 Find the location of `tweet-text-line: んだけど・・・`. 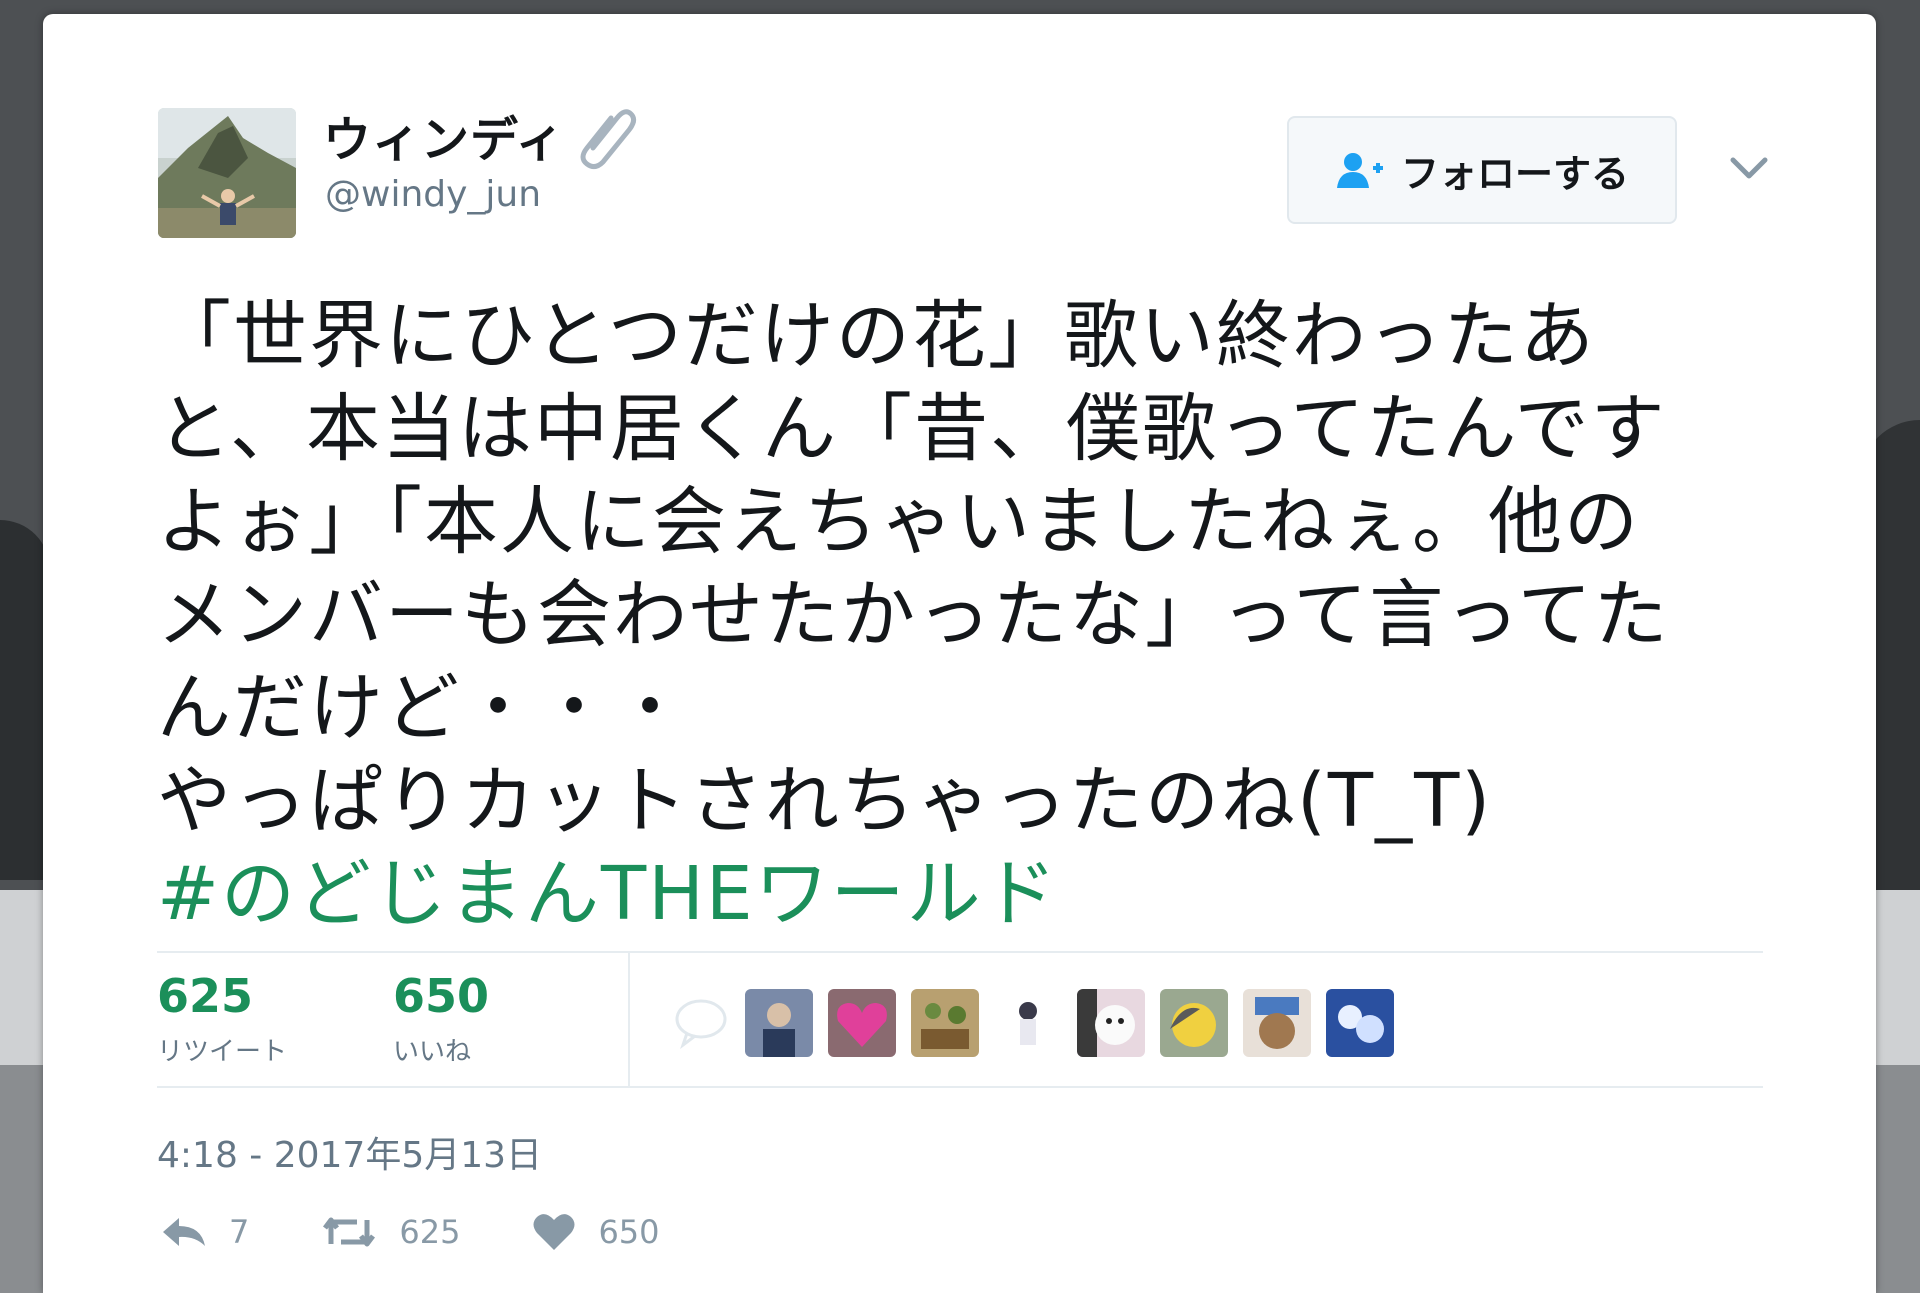

tweet-text-line: んだけど・・・ is located at coordinates (423, 708).